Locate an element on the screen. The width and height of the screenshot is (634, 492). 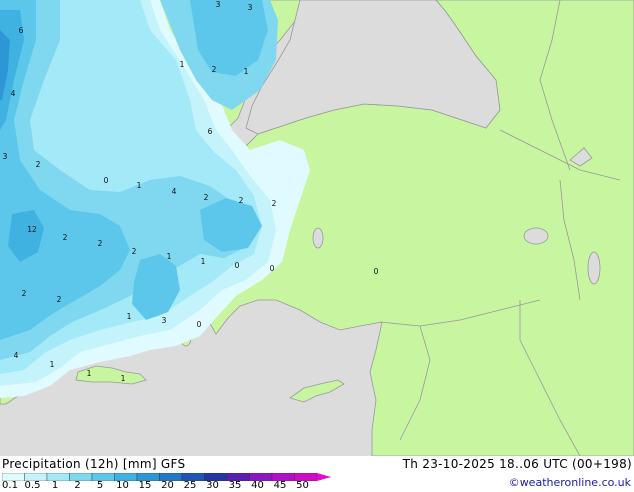
colorbar-label: 30 is located at coordinates (212, 485).